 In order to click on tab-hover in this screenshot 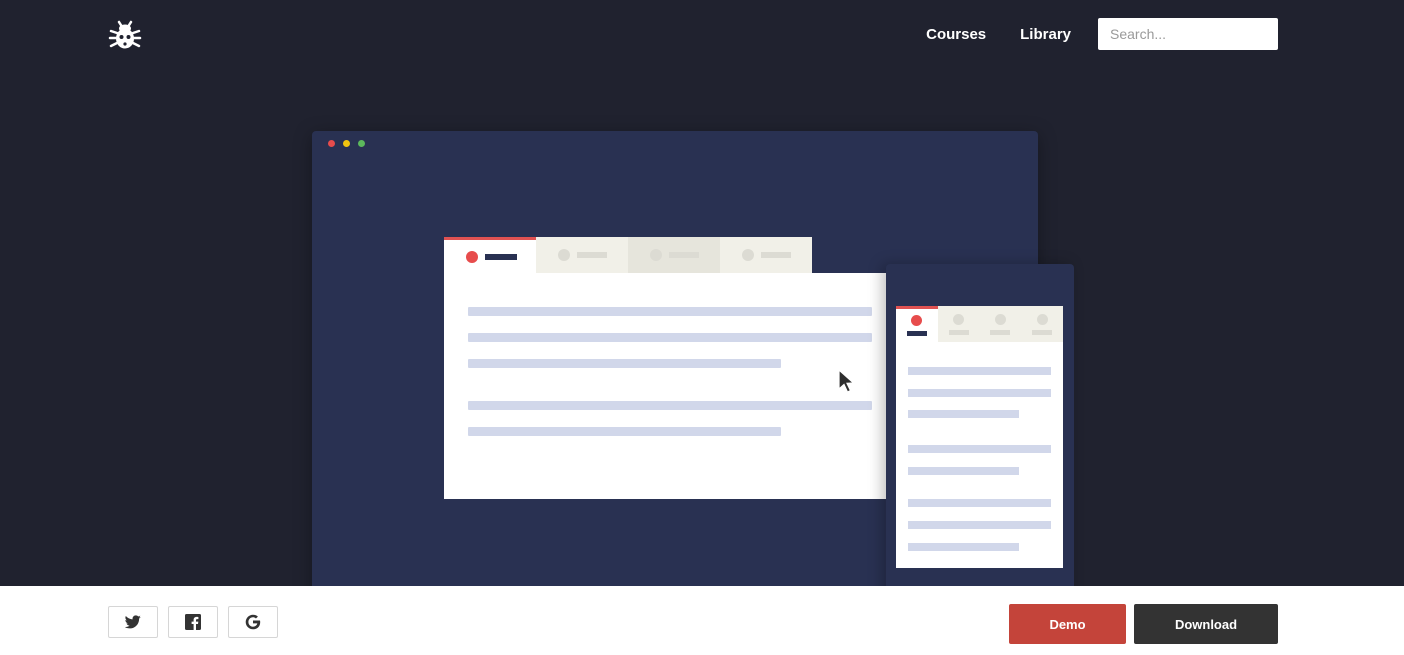, I will do `click(674, 255)`.